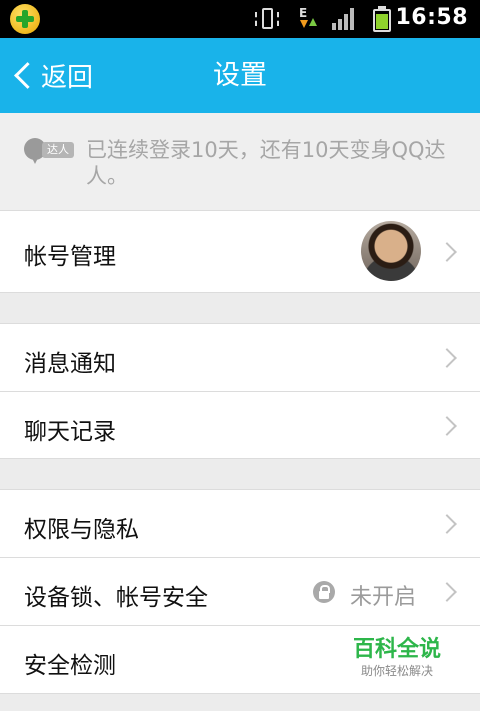 This screenshot has width=480, height=711. Describe the element at coordinates (382, 19) in the screenshot. I see `battery-icon` at that location.